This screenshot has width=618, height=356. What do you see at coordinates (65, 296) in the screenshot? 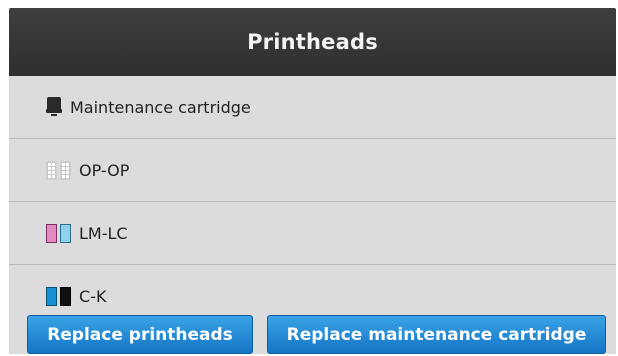
I see `black-cartridge-icon` at bounding box center [65, 296].